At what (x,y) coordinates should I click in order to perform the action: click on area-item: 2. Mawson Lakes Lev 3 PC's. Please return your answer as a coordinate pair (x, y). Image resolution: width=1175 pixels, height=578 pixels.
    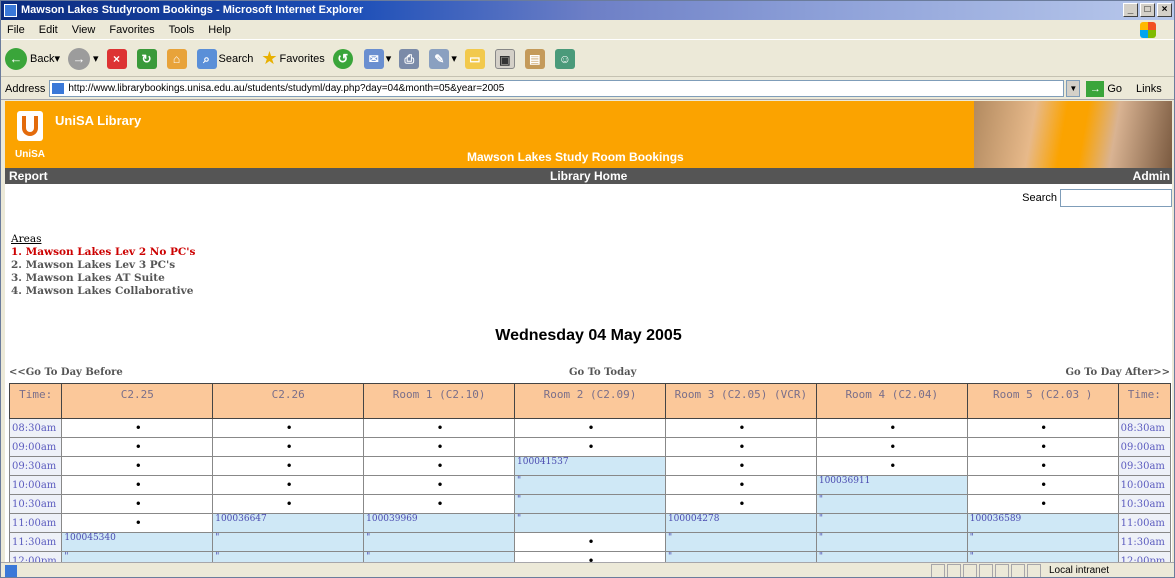
    Looking at the image, I should click on (103, 265).